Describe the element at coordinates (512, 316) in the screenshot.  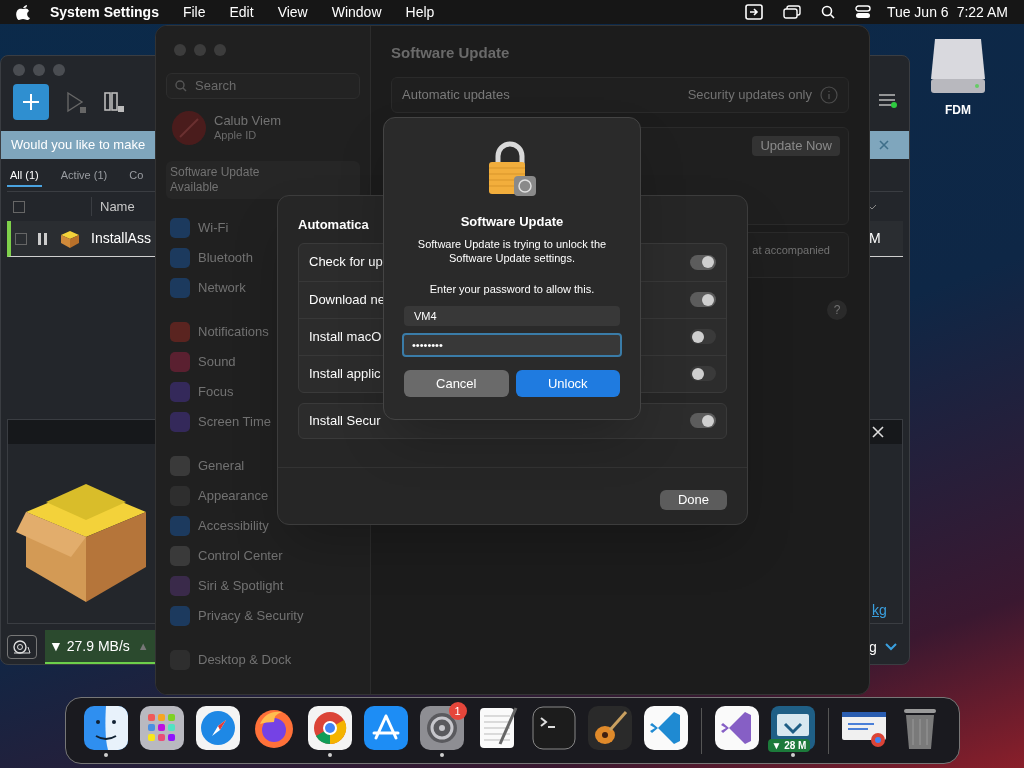
I see `username-field: VM4` at that location.